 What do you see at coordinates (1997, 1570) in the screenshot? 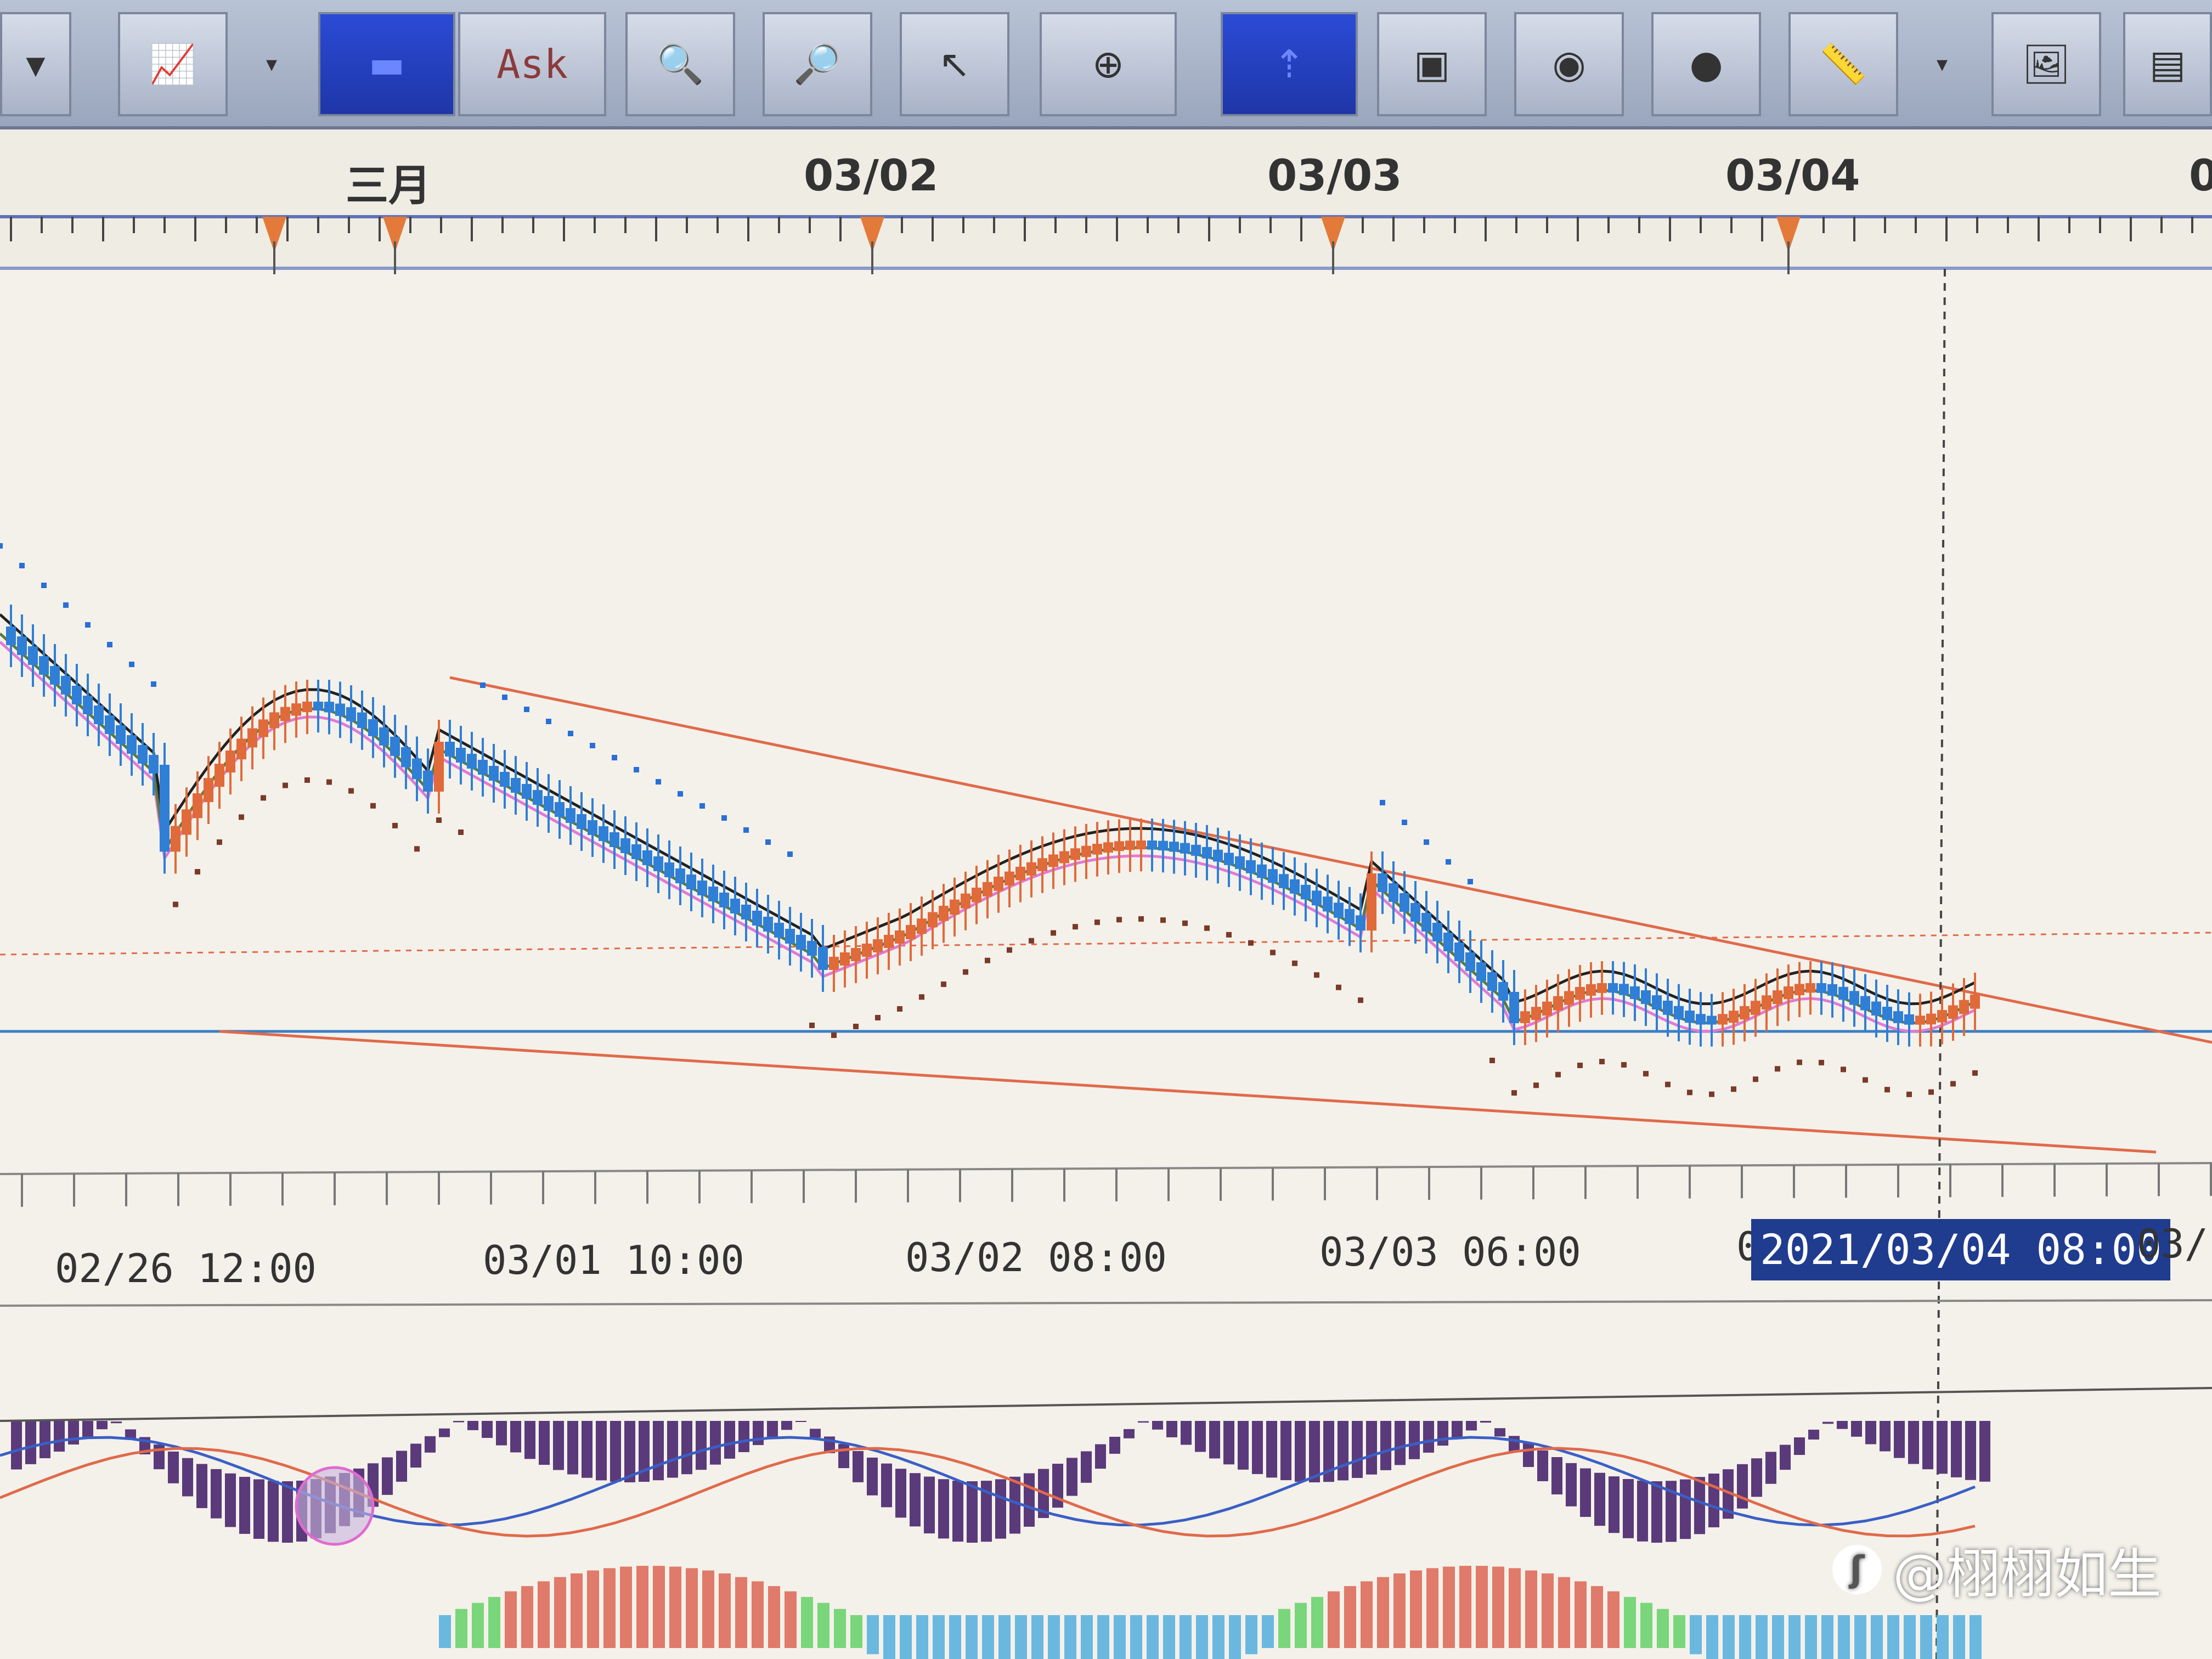
I see `watermark: ʃ @栩栩如生` at bounding box center [1997, 1570].